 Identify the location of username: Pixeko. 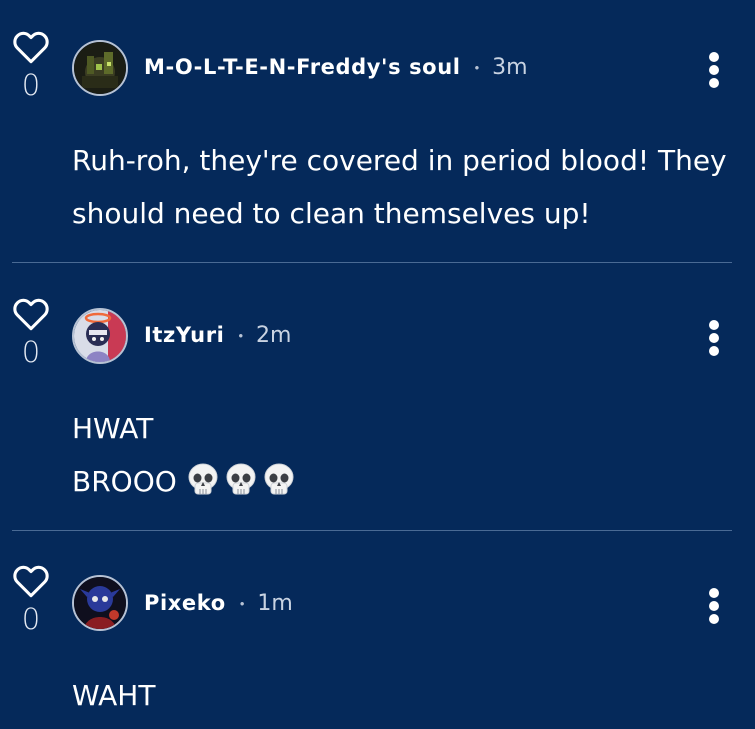
(185, 603).